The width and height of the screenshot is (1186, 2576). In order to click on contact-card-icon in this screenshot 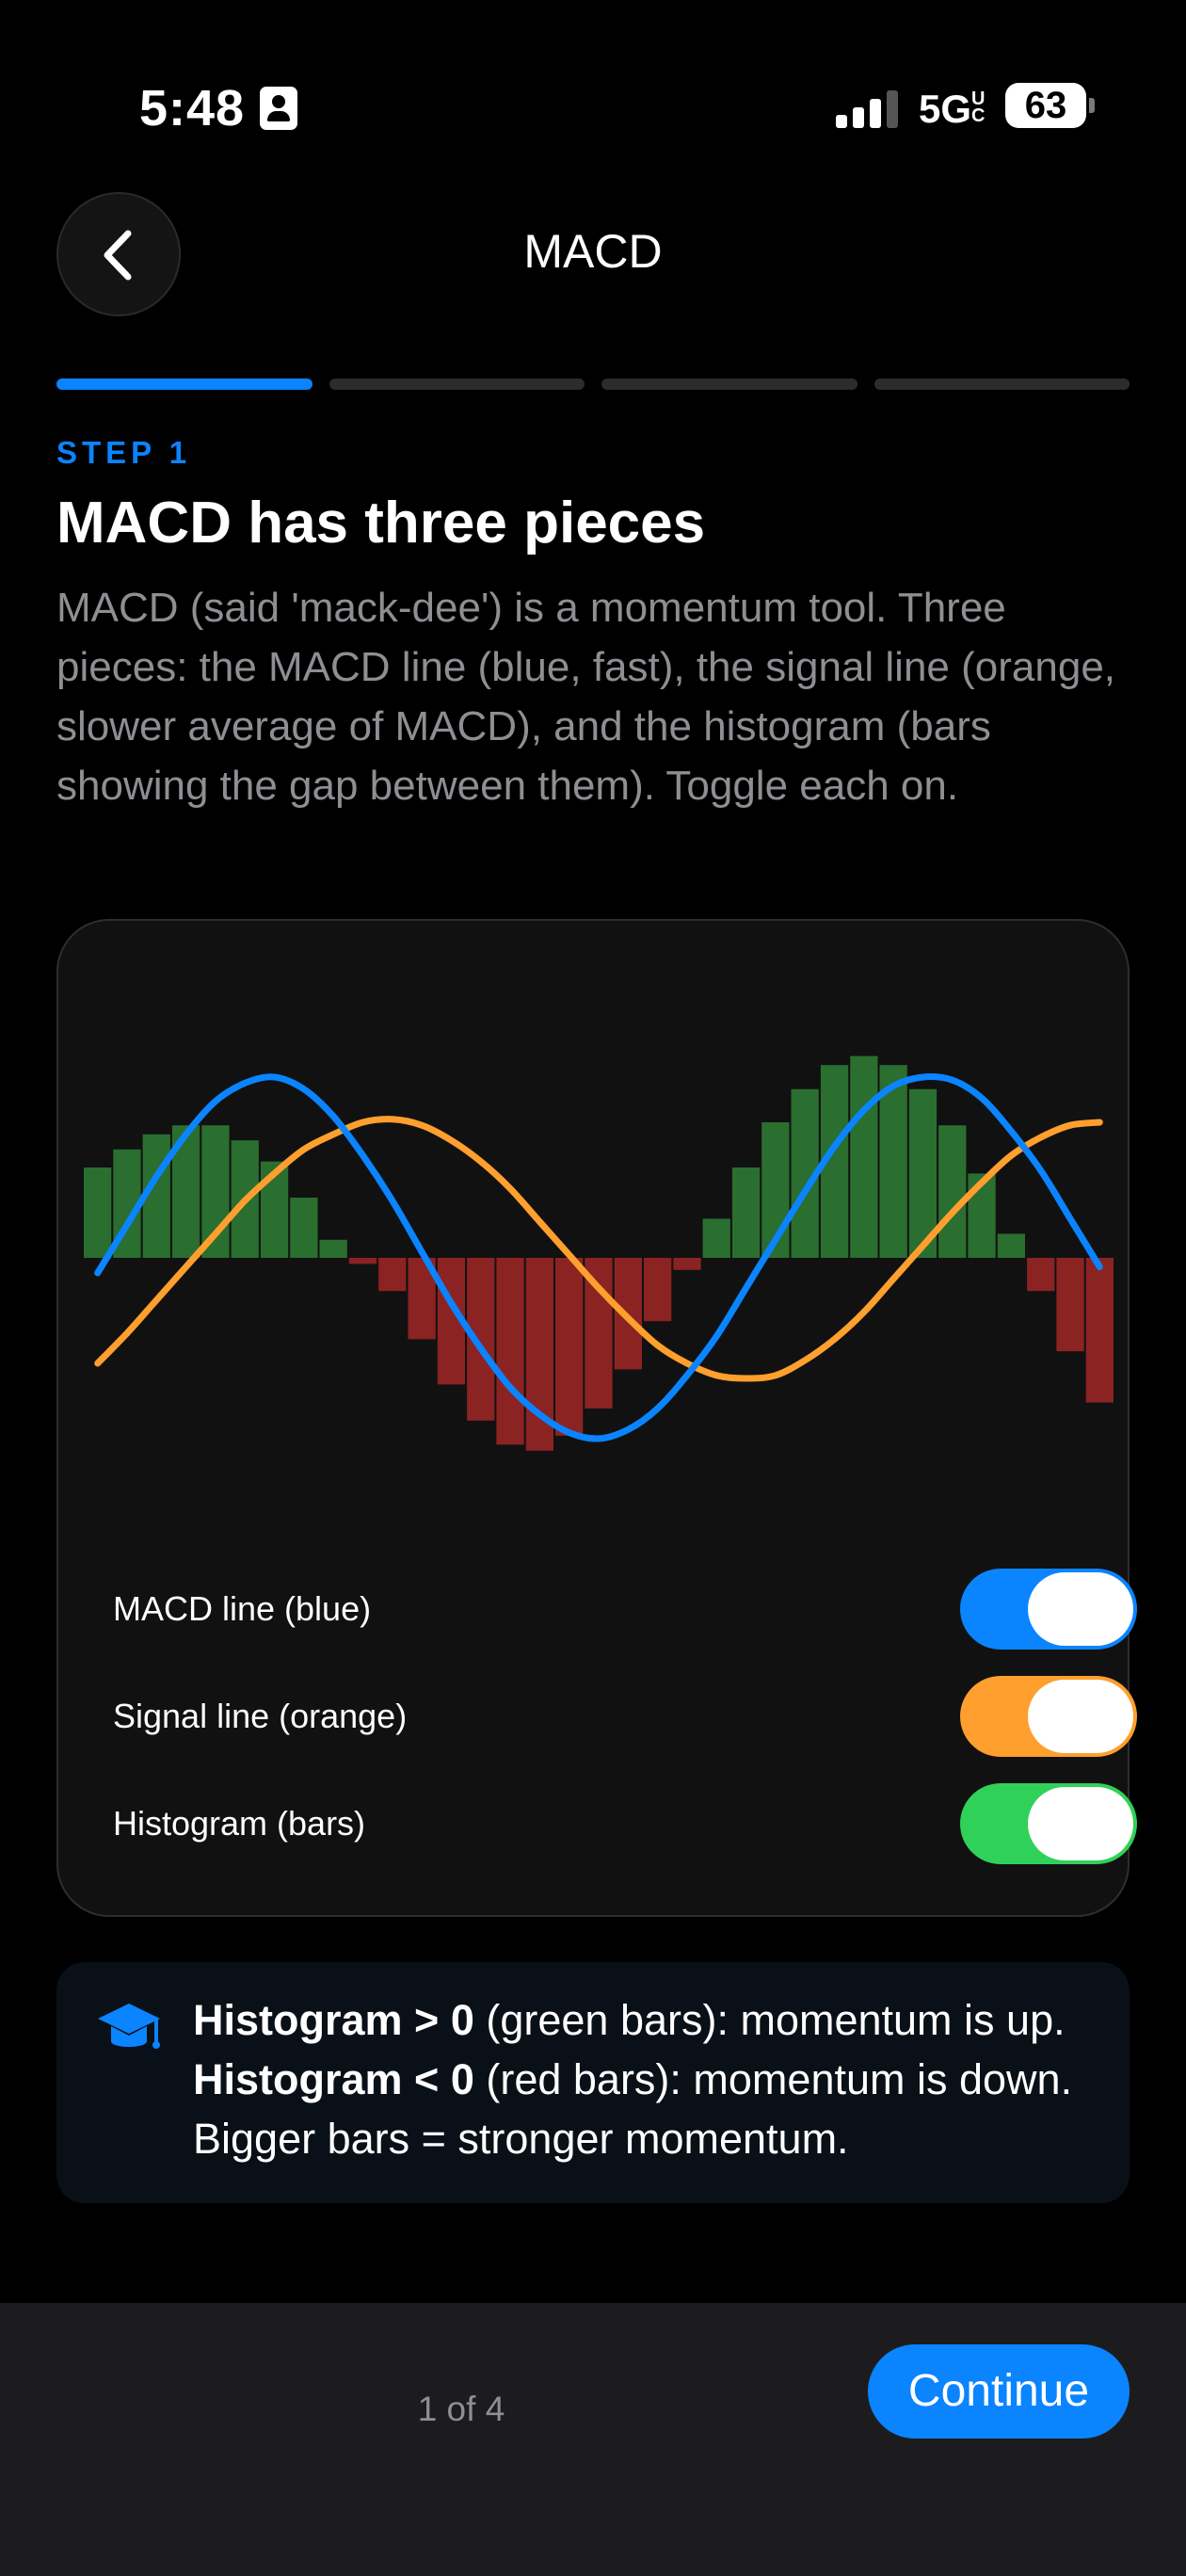, I will do `click(278, 108)`.